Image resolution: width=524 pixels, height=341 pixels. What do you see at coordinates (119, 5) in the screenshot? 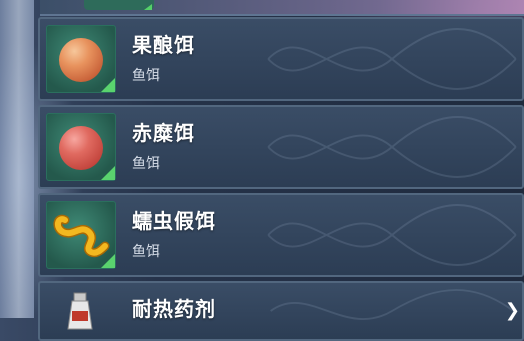
I see `previous-item-icon-tile` at bounding box center [119, 5].